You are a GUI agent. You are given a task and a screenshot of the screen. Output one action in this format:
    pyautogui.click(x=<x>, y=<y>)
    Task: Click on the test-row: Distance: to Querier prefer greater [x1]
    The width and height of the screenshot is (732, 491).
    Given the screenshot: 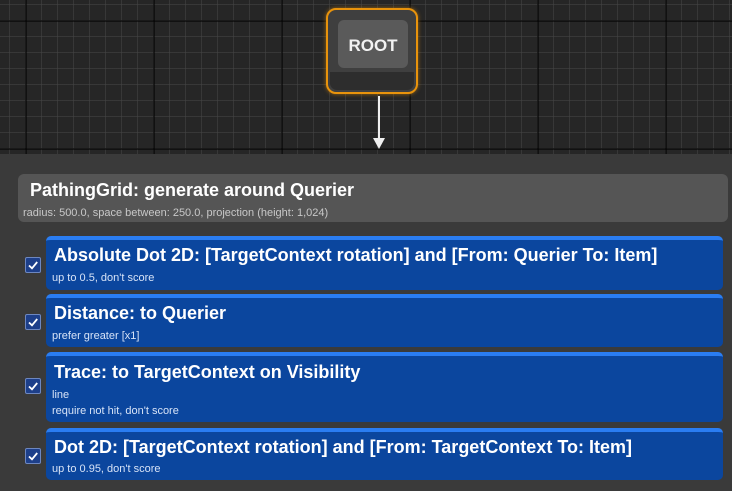 What is the action you would take?
    pyautogui.click(x=373, y=320)
    